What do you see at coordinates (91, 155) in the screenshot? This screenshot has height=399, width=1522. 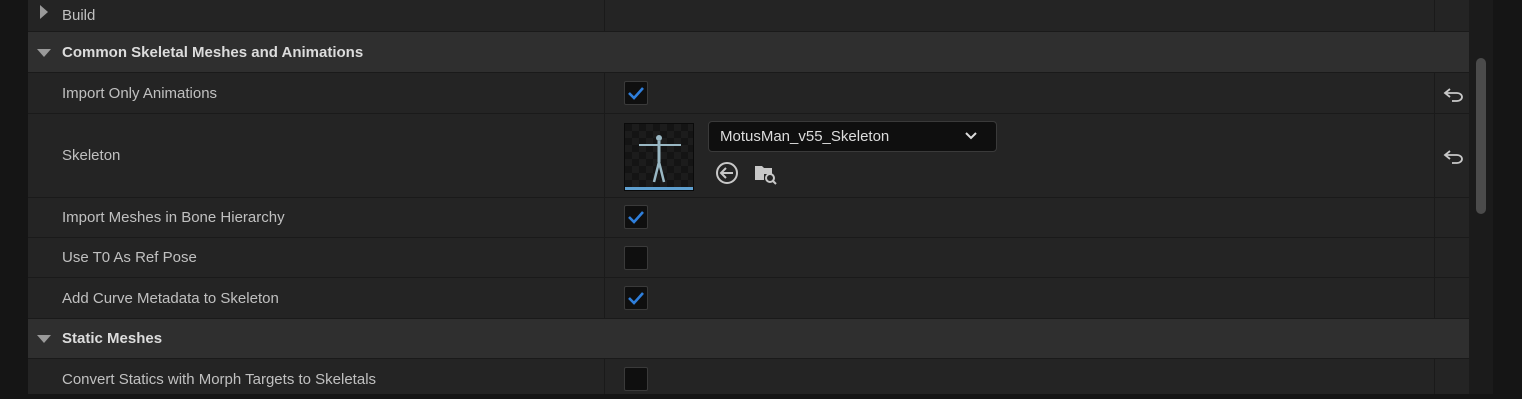 I see `row-label: Skeleton` at bounding box center [91, 155].